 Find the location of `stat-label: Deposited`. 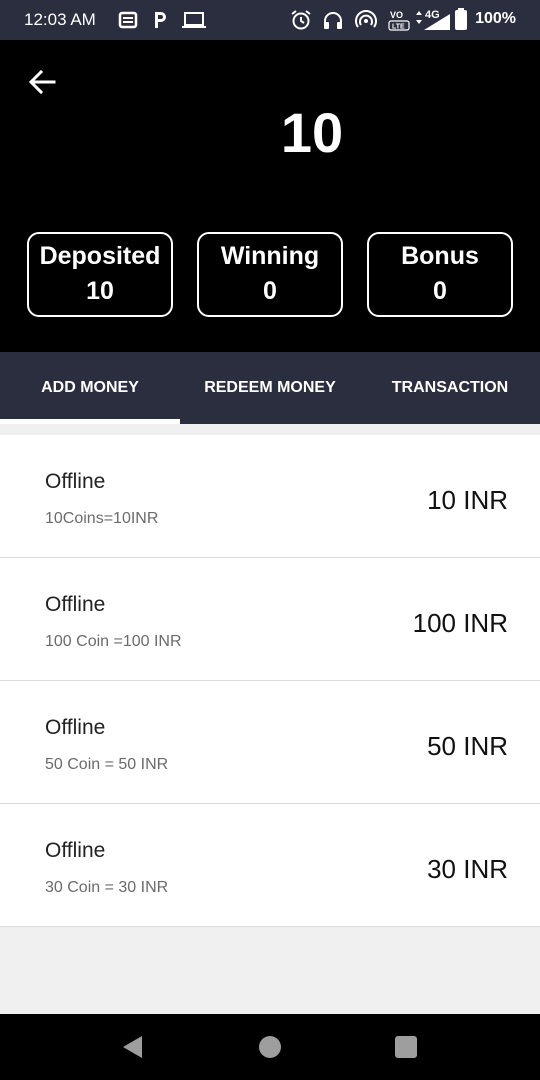

stat-label: Deposited is located at coordinates (100, 256).